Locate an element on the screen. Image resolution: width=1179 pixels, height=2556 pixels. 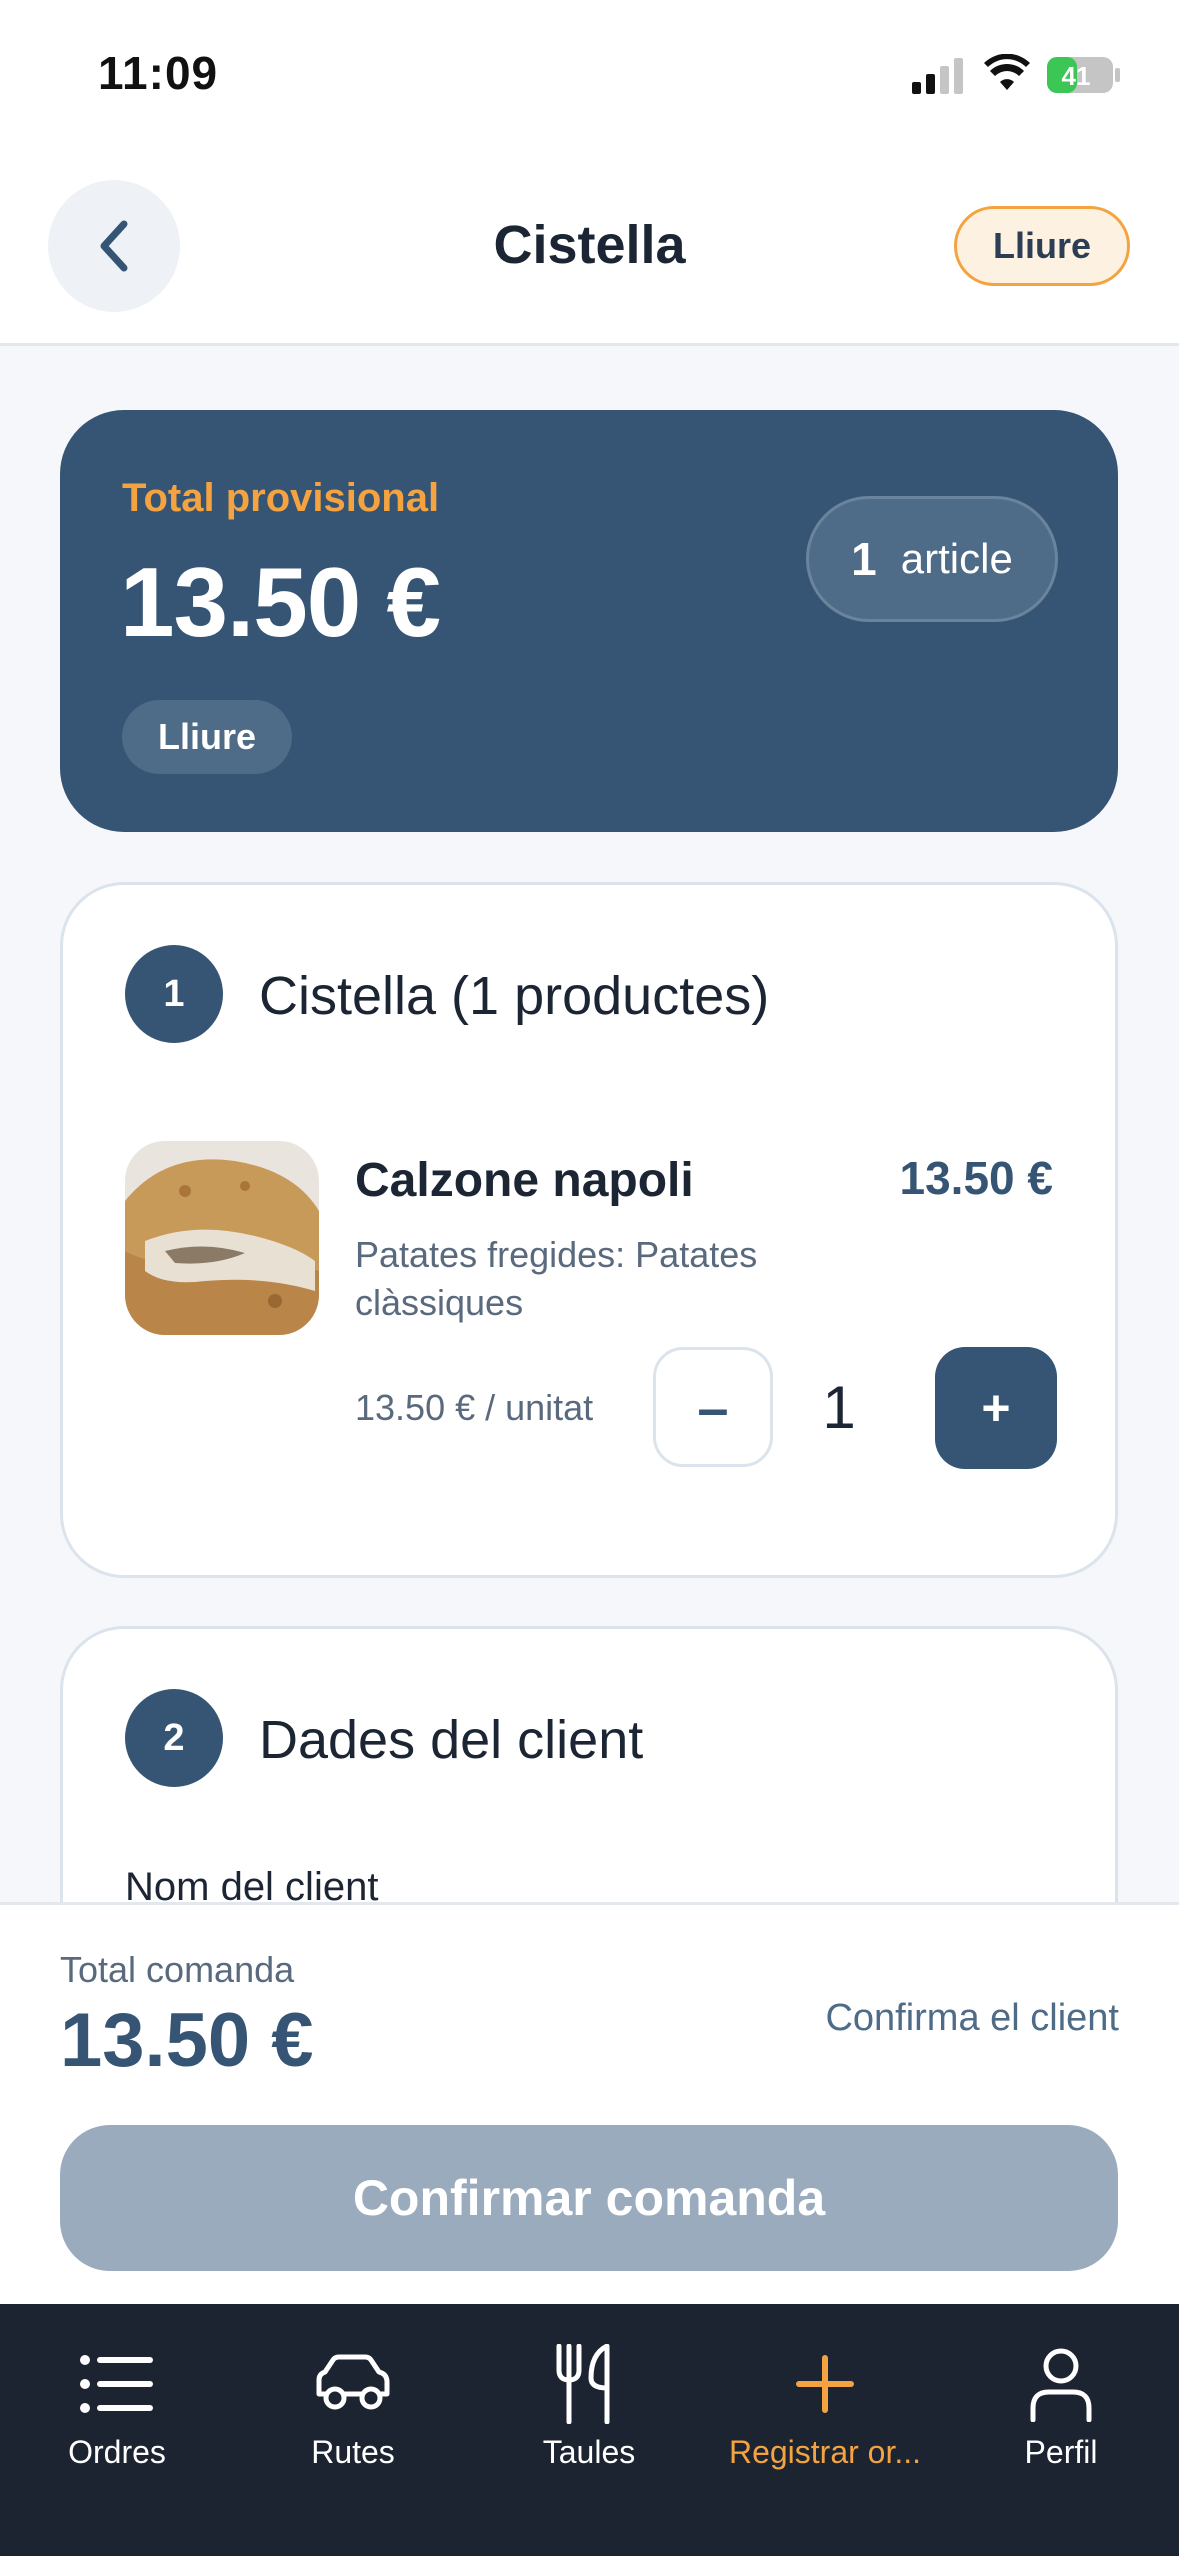
decrease-quantity-button: – is located at coordinates (713, 1407).